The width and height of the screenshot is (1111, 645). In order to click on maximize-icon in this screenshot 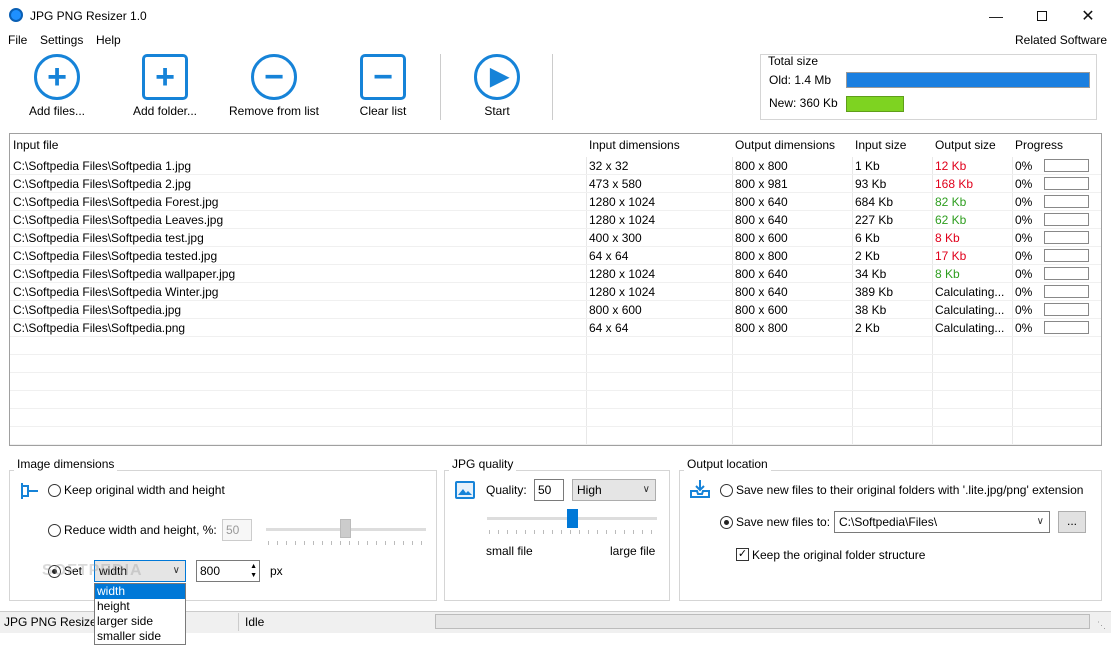, I will do `click(1042, 15)`.